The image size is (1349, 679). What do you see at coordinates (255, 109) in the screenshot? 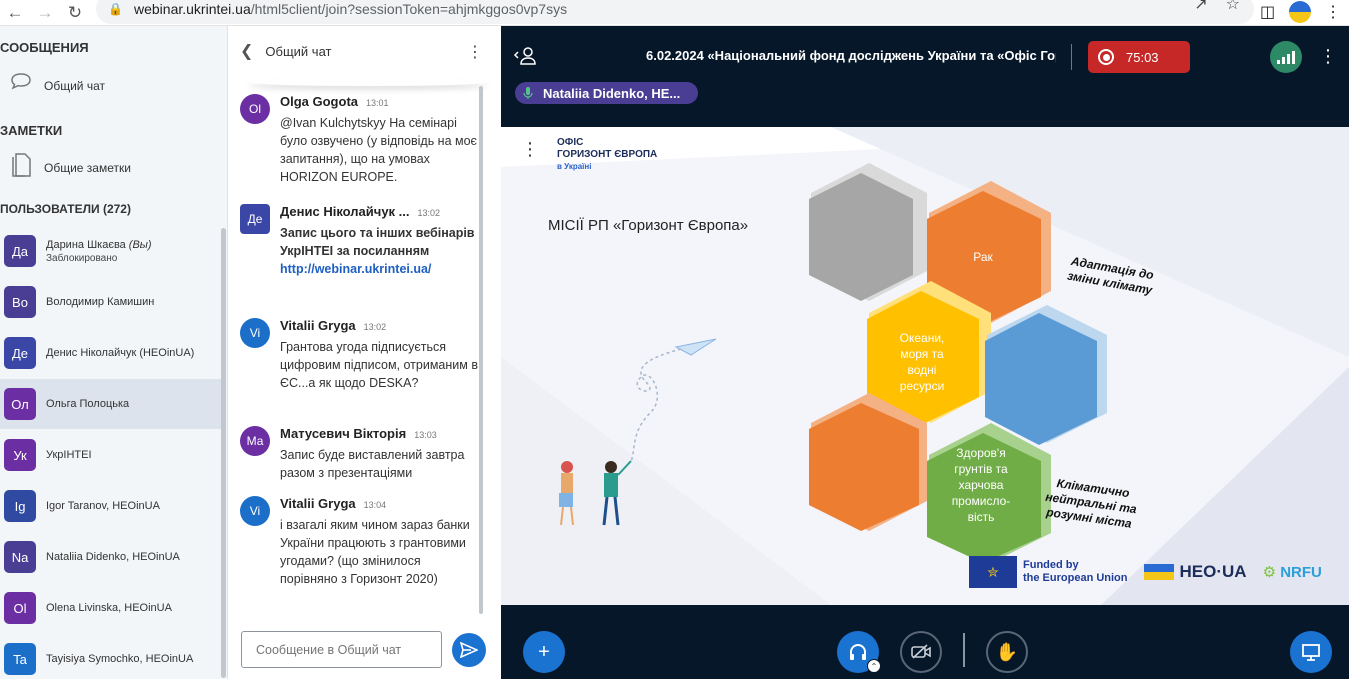
I see `avatar: Ol` at bounding box center [255, 109].